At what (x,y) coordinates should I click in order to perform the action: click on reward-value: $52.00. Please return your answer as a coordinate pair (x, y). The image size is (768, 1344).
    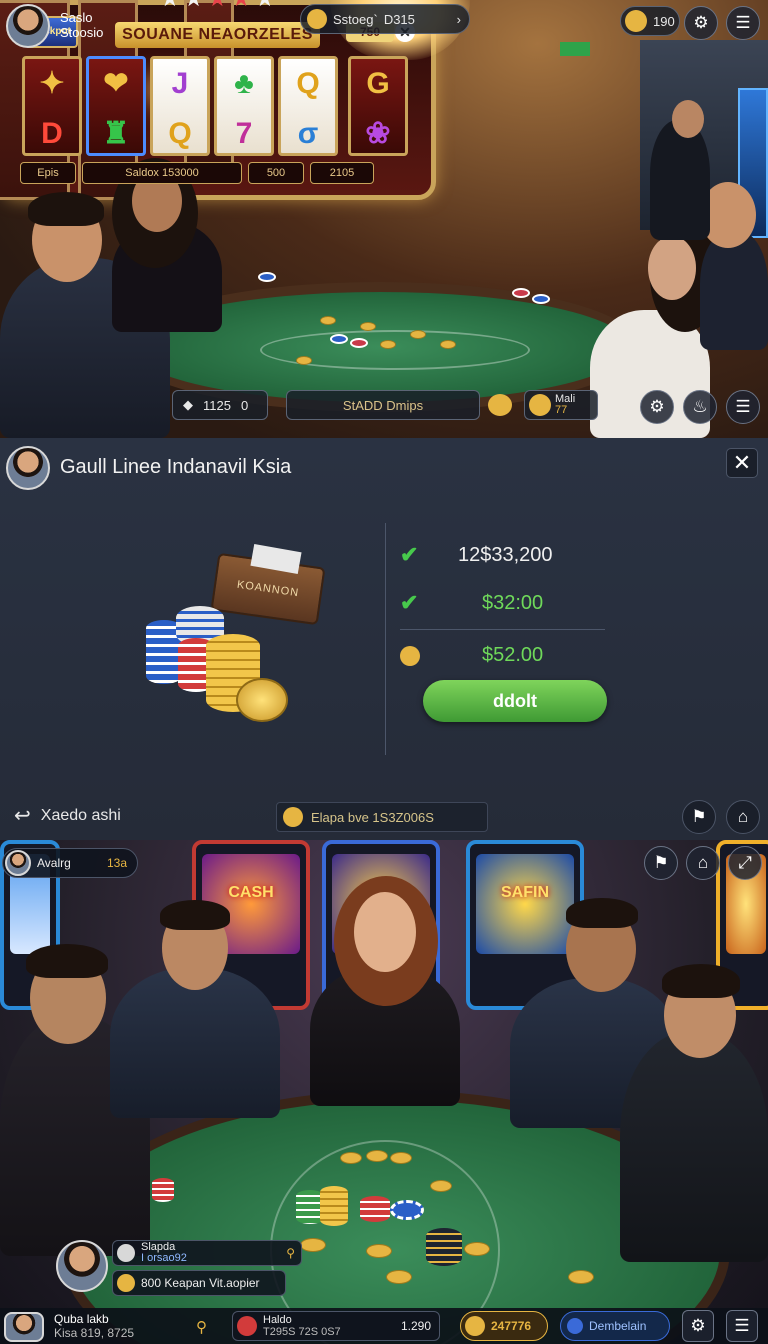
    Looking at the image, I should click on (513, 655).